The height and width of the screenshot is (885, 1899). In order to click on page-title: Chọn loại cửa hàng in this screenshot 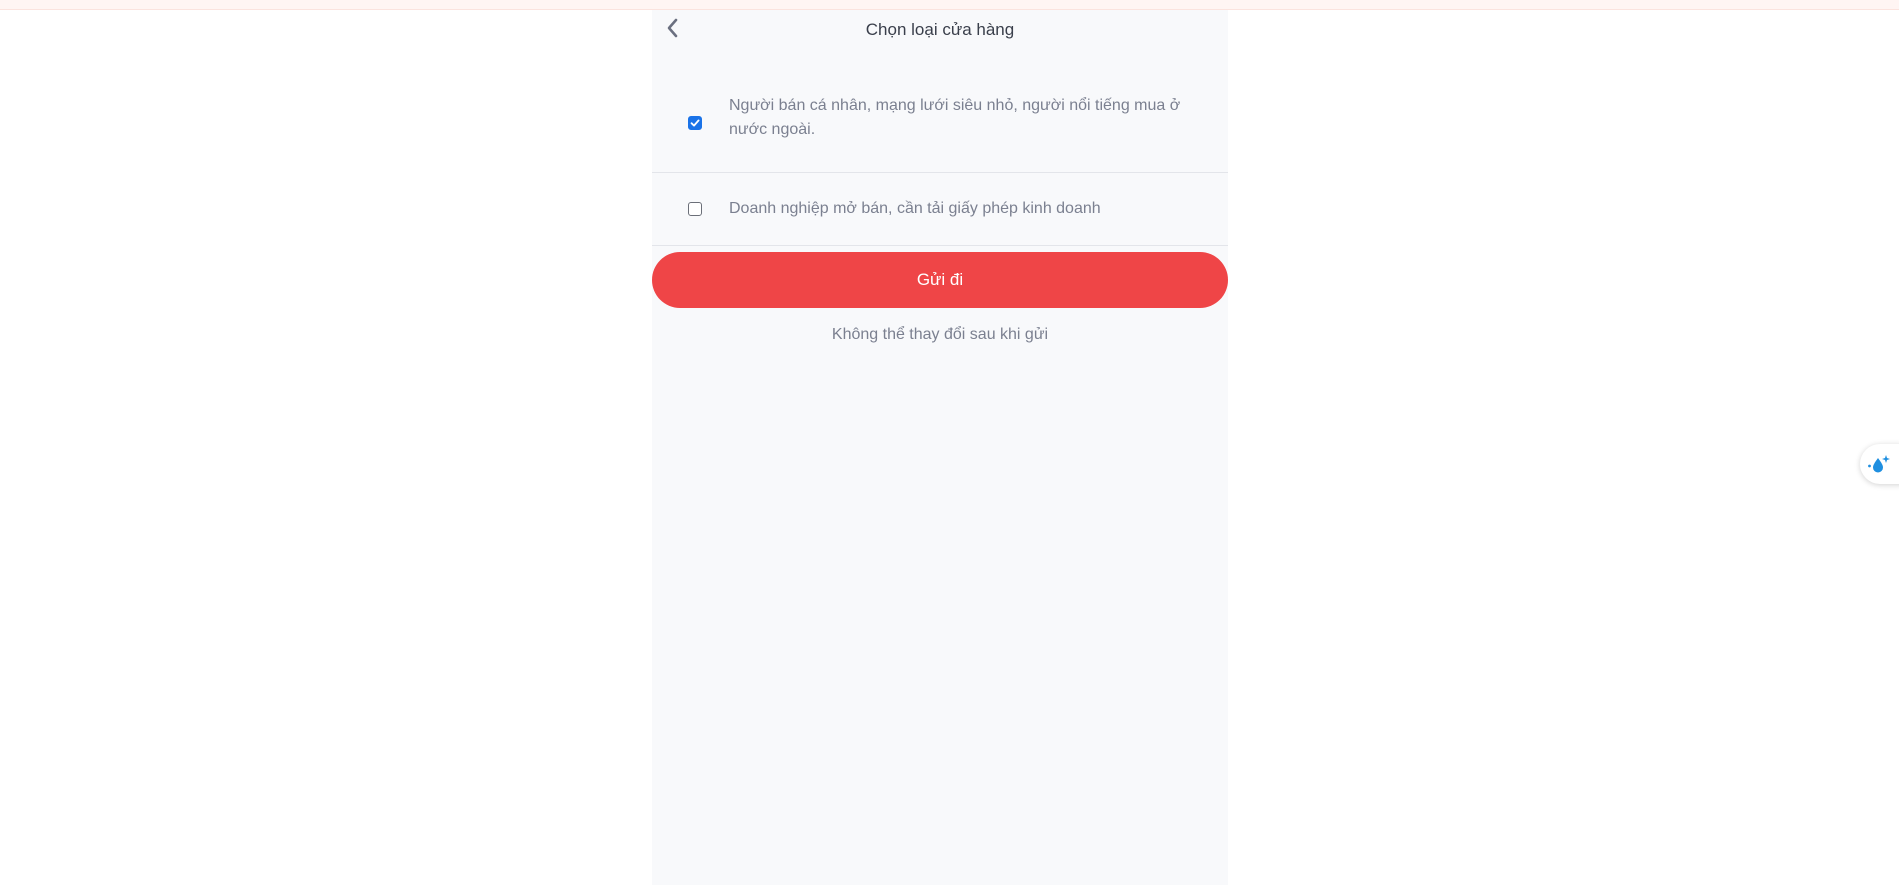, I will do `click(940, 29)`.